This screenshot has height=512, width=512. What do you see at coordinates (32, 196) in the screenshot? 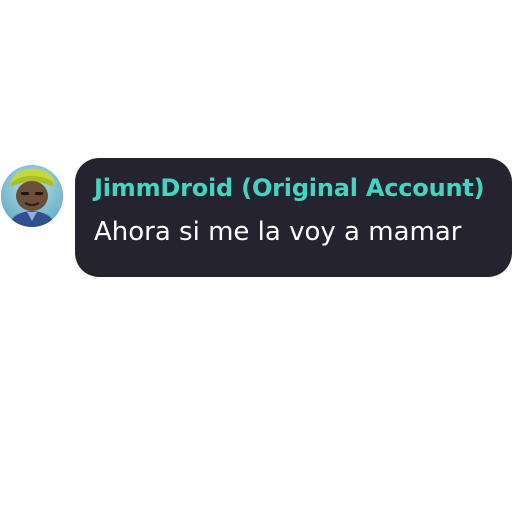
I see `user-avatar-icon` at bounding box center [32, 196].